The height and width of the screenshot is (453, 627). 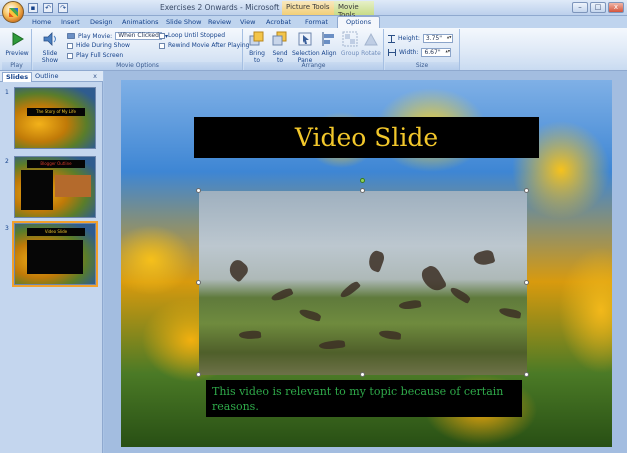 I want to click on slide-number: 2, so click(x=7, y=161).